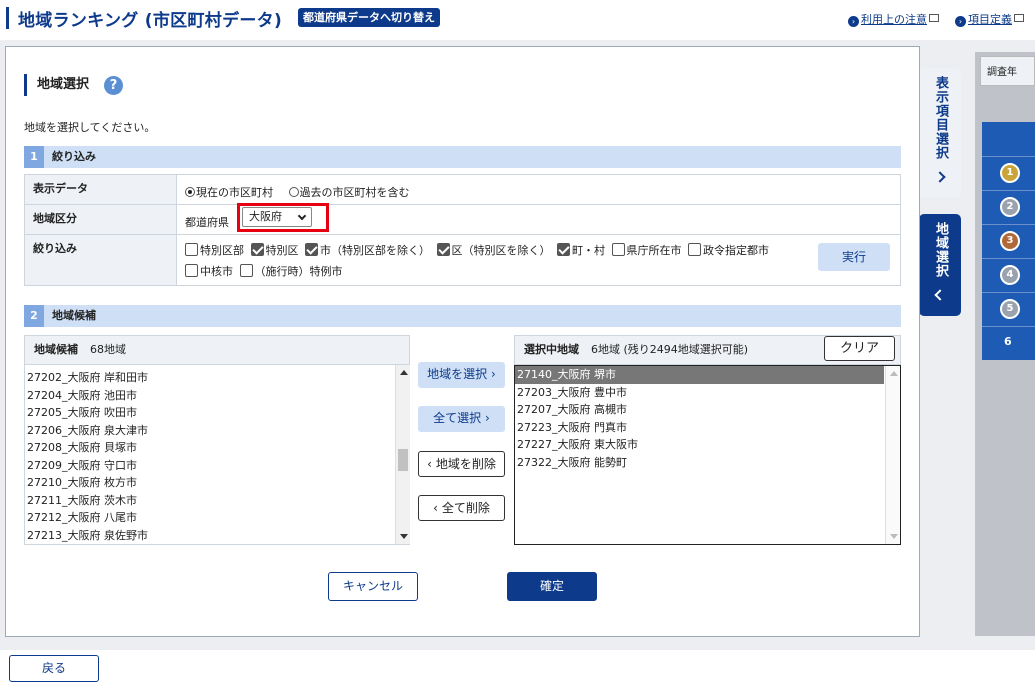 The width and height of the screenshot is (1035, 689). Describe the element at coordinates (699, 375) in the screenshot. I see `list-item: 27140_大阪府 堺市` at that location.